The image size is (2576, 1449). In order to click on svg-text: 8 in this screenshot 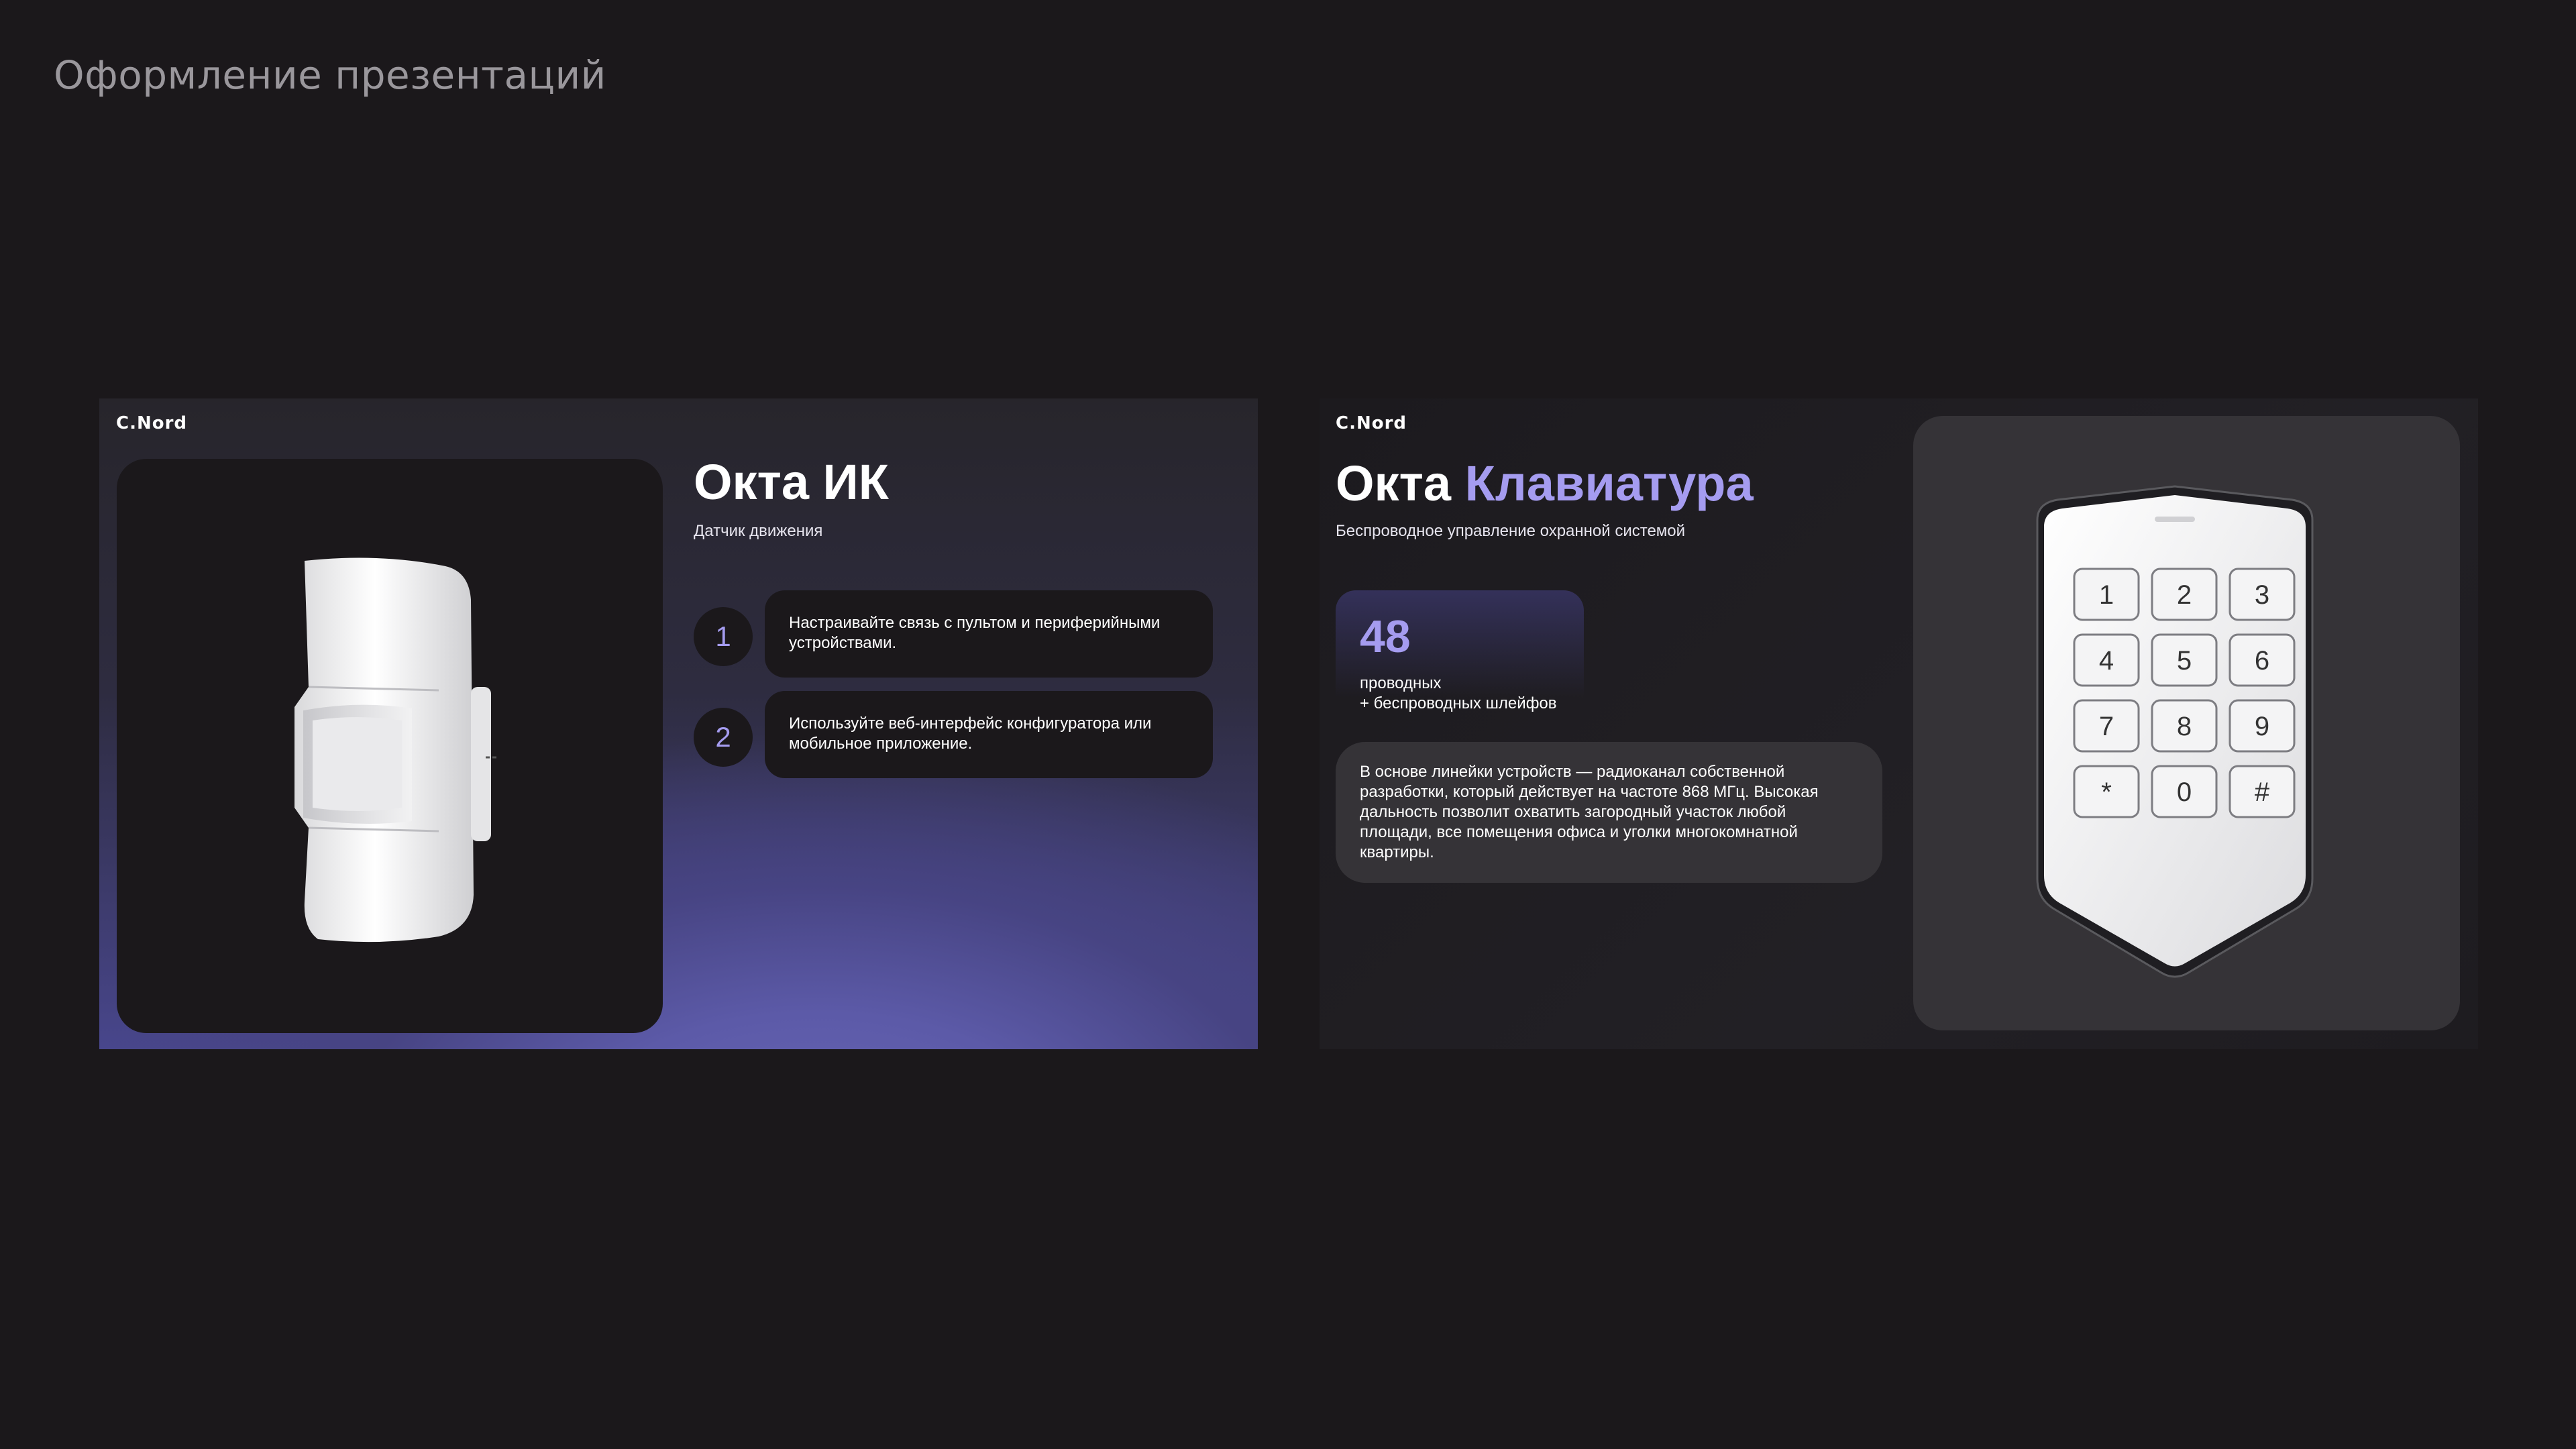, I will do `click(2184, 726)`.